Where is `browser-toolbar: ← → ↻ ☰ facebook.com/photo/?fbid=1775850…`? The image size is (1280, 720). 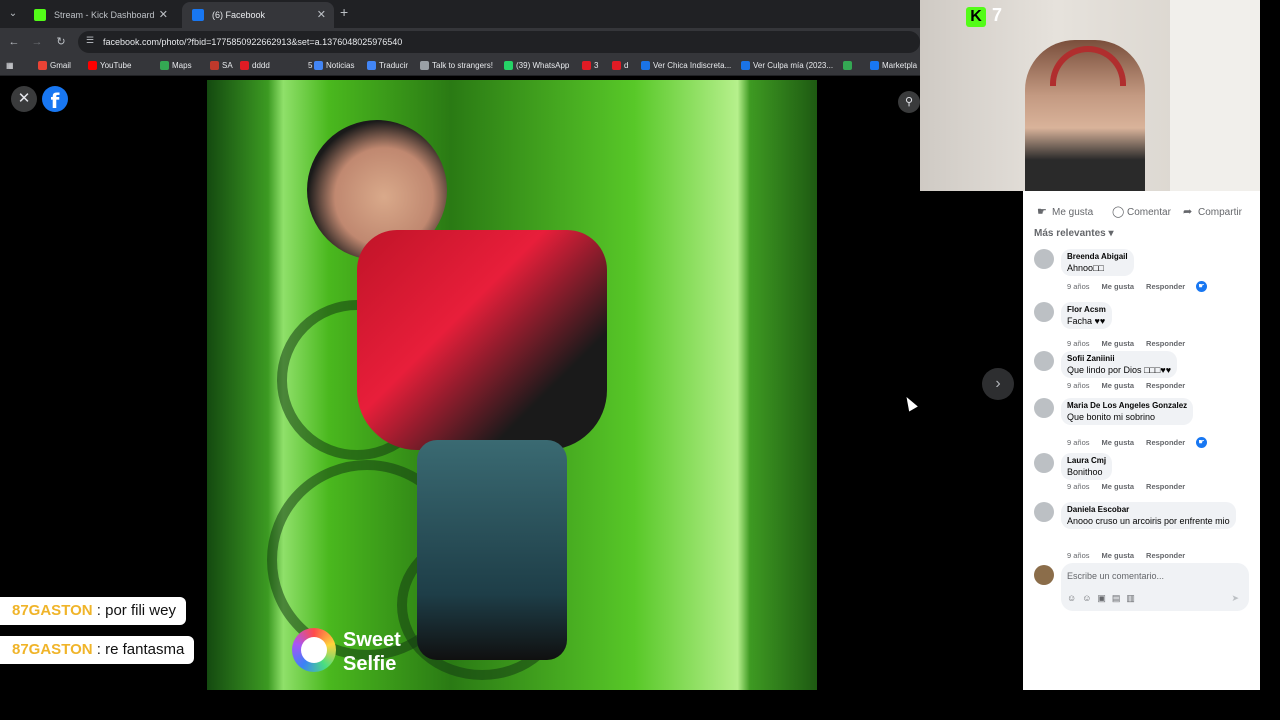
browser-toolbar: ← → ↻ ☰ facebook.com/photo/?fbid=1775850… is located at coordinates (460, 42).